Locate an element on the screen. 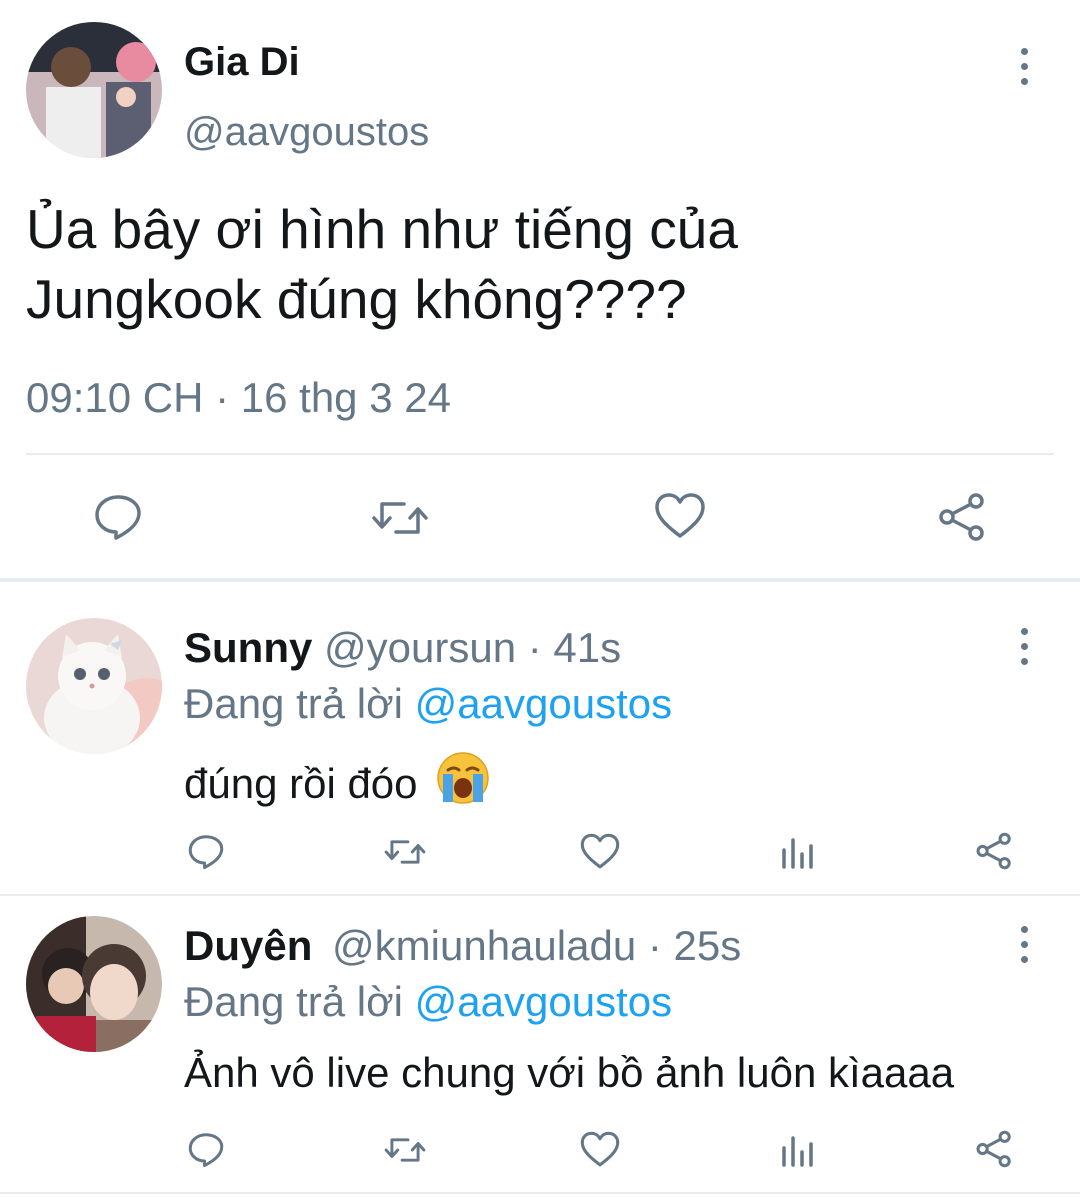 Image resolution: width=1080 pixels, height=1197 pixels. author-handle: @kmiunhauladu is located at coordinates (484, 945).